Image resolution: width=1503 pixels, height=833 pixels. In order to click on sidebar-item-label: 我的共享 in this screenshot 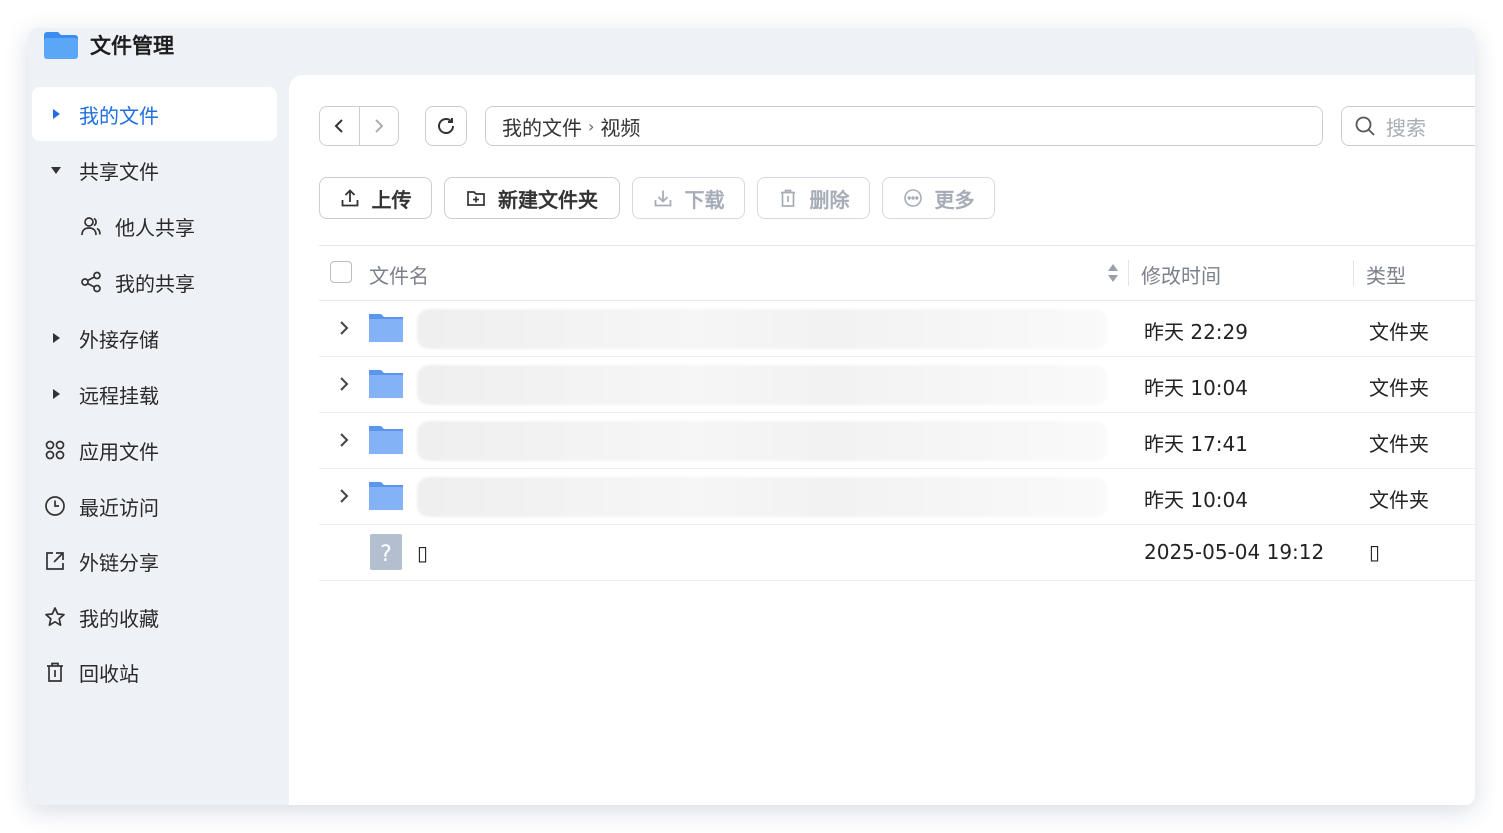, I will do `click(155, 283)`.